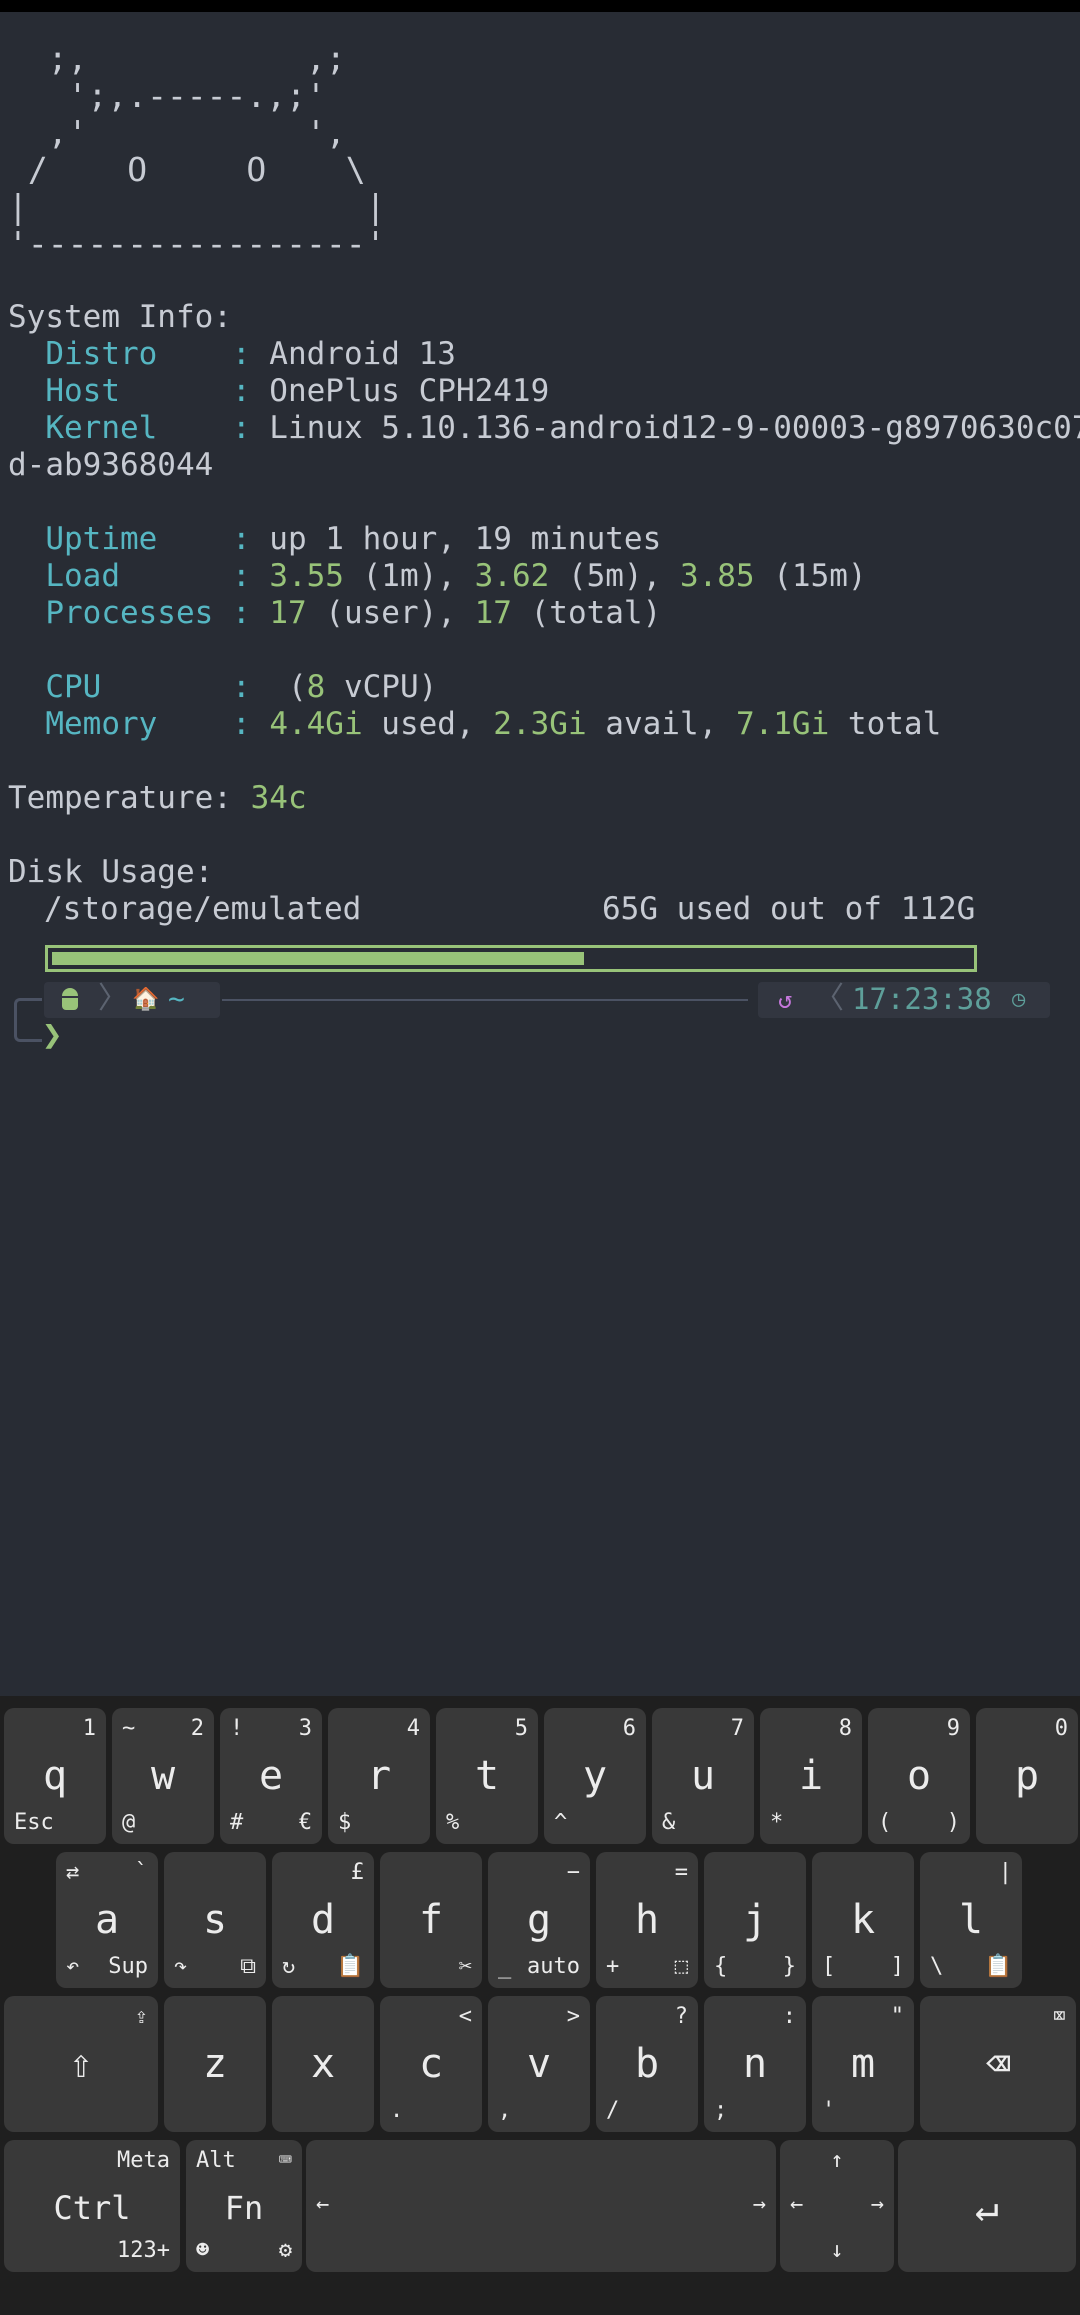 Image resolution: width=1080 pixels, height=2315 pixels. What do you see at coordinates (1061, 1728) in the screenshot?
I see `key-p-tr-label: 0` at bounding box center [1061, 1728].